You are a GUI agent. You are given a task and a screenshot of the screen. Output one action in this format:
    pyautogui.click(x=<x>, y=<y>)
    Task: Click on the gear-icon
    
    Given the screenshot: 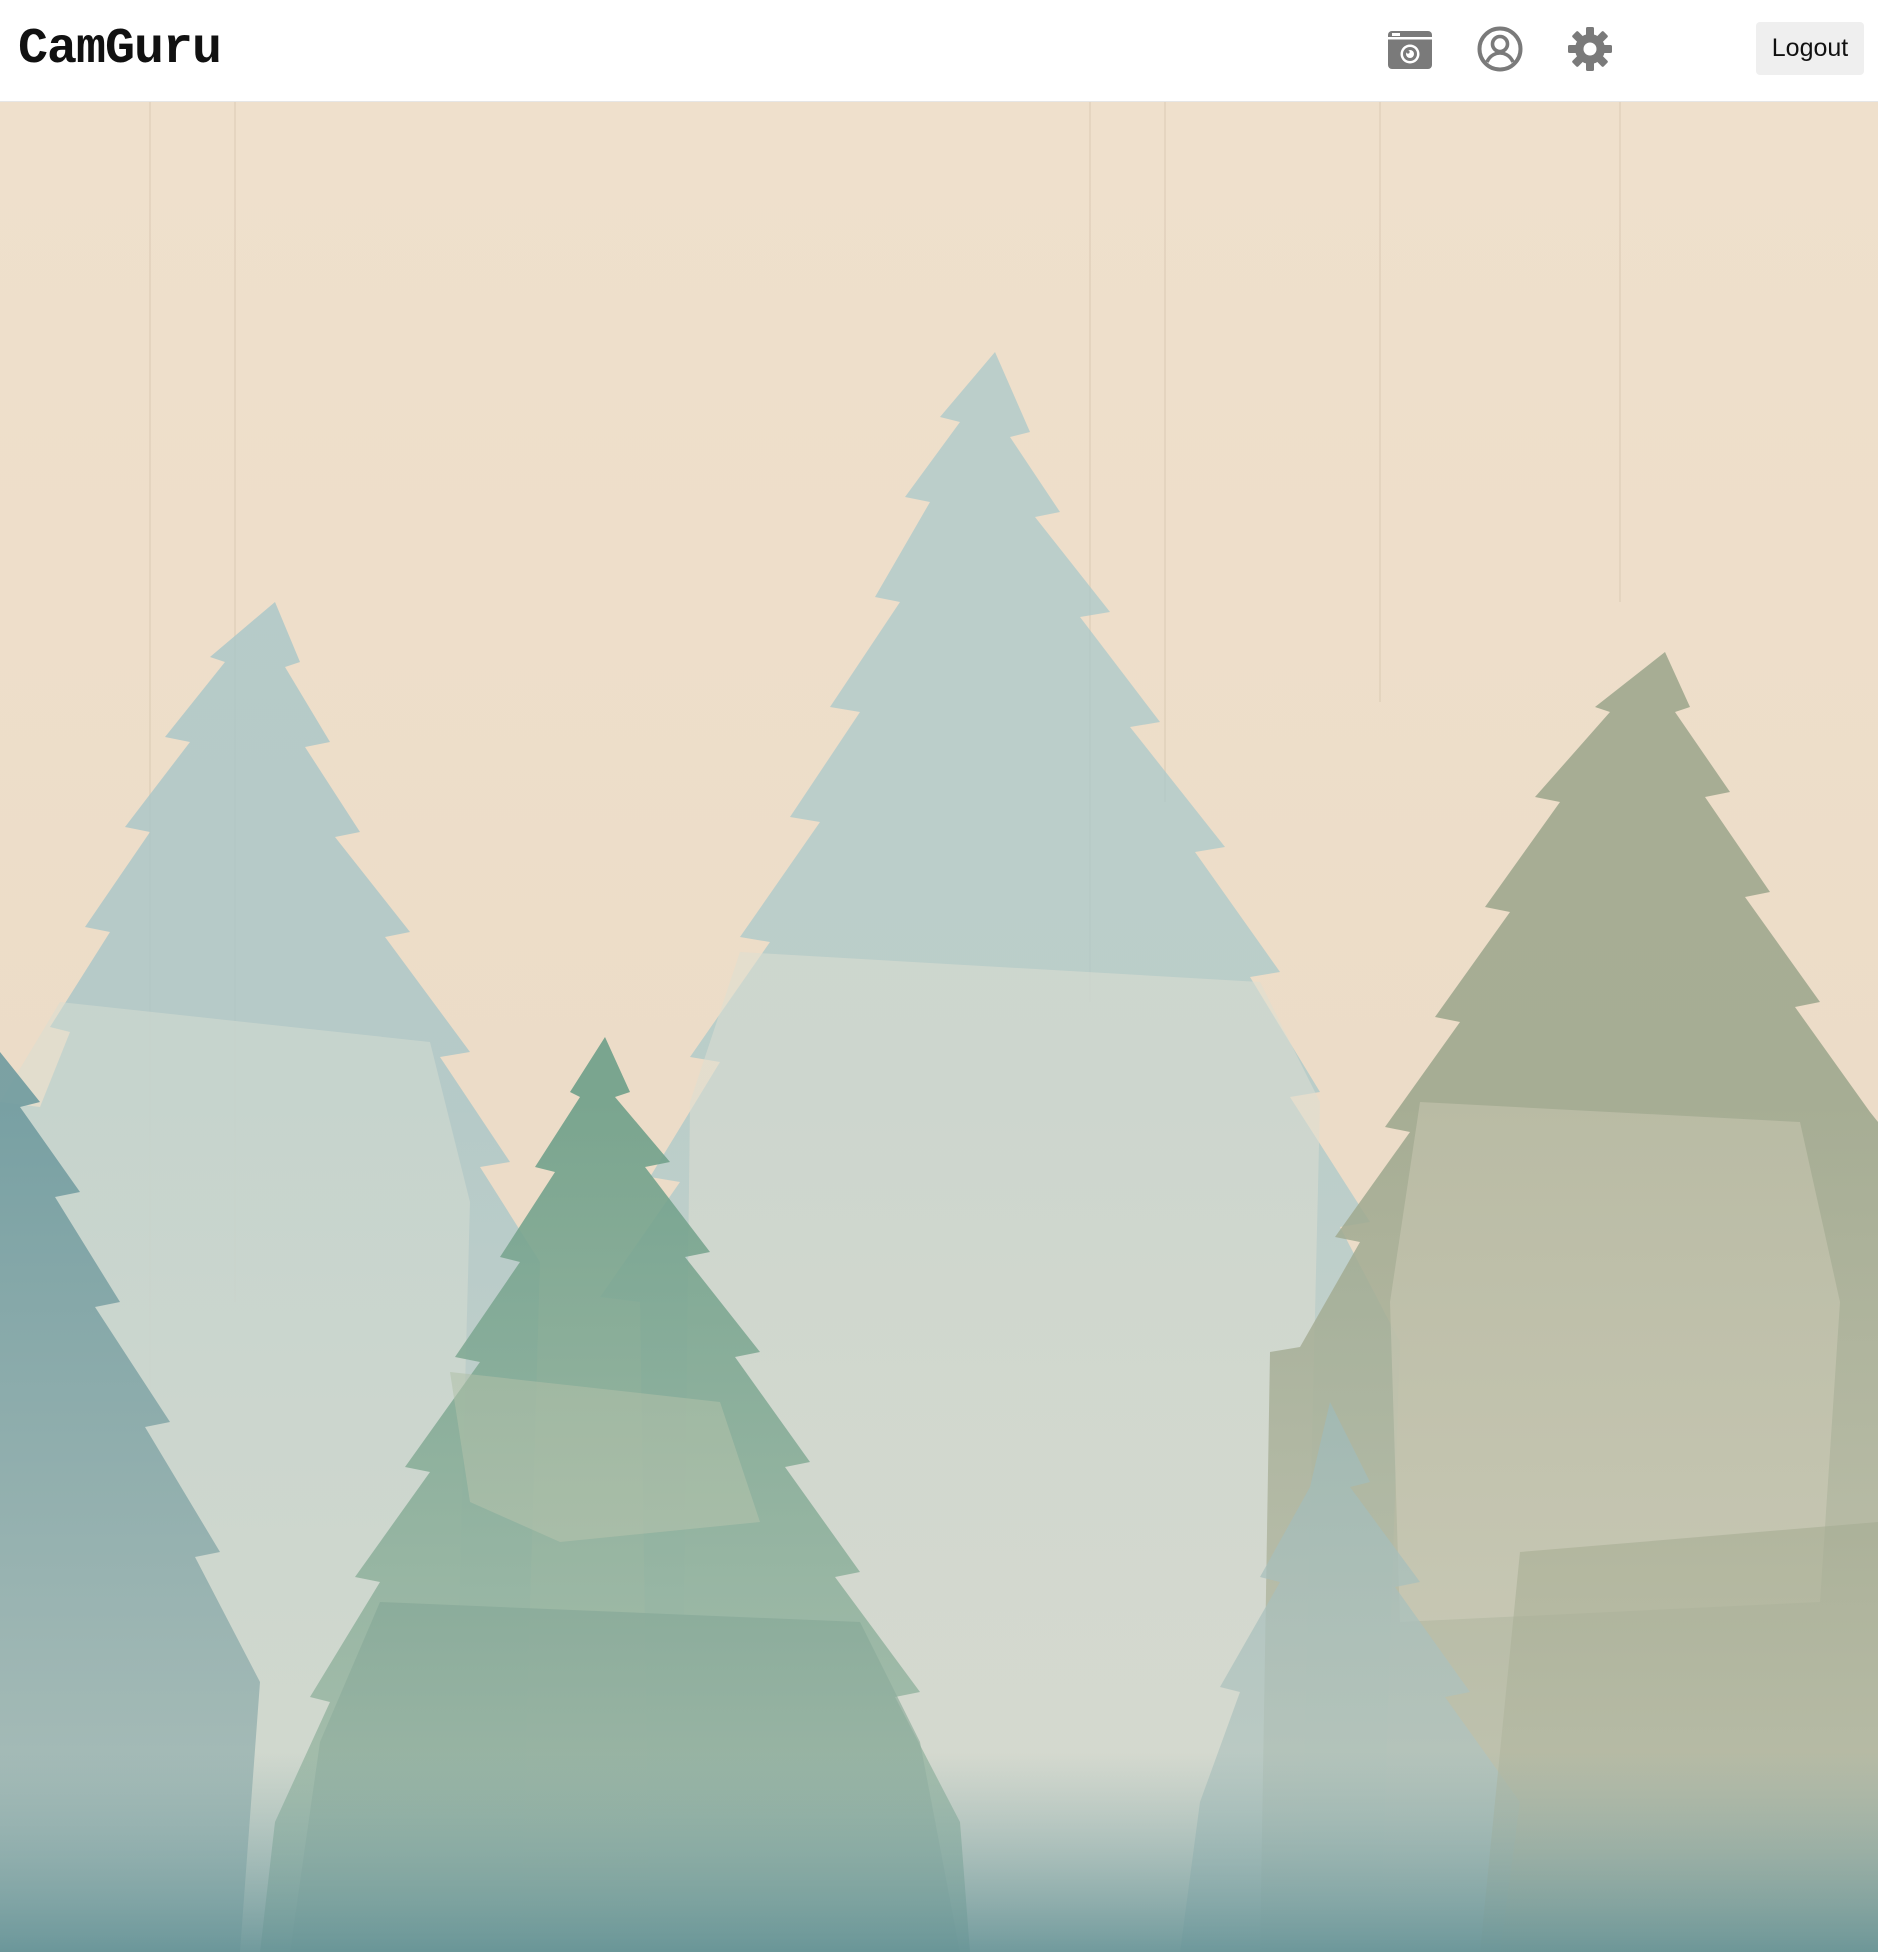 What is the action you would take?
    pyautogui.click(x=1590, y=49)
    